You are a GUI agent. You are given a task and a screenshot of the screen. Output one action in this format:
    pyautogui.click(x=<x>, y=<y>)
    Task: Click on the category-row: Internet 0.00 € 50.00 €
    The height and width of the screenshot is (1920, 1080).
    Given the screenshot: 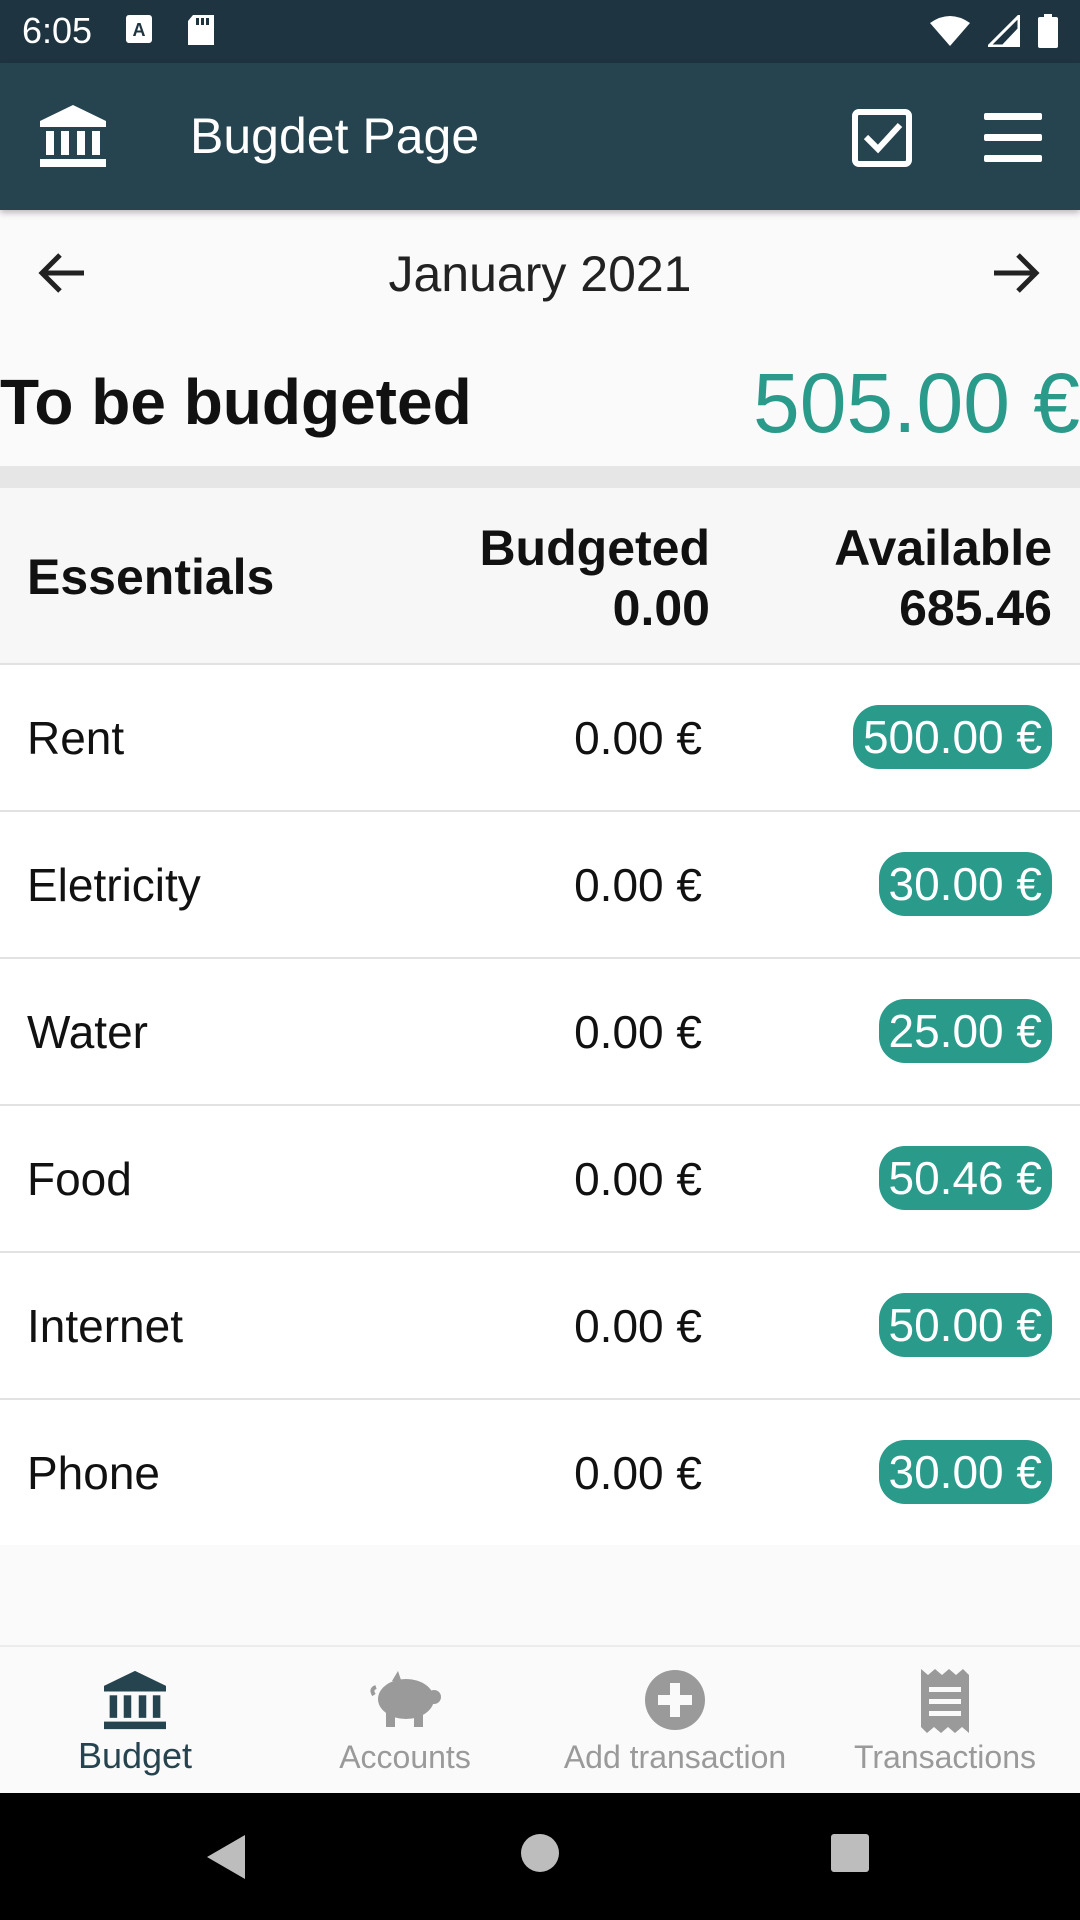 What is the action you would take?
    pyautogui.click(x=540, y=1326)
    